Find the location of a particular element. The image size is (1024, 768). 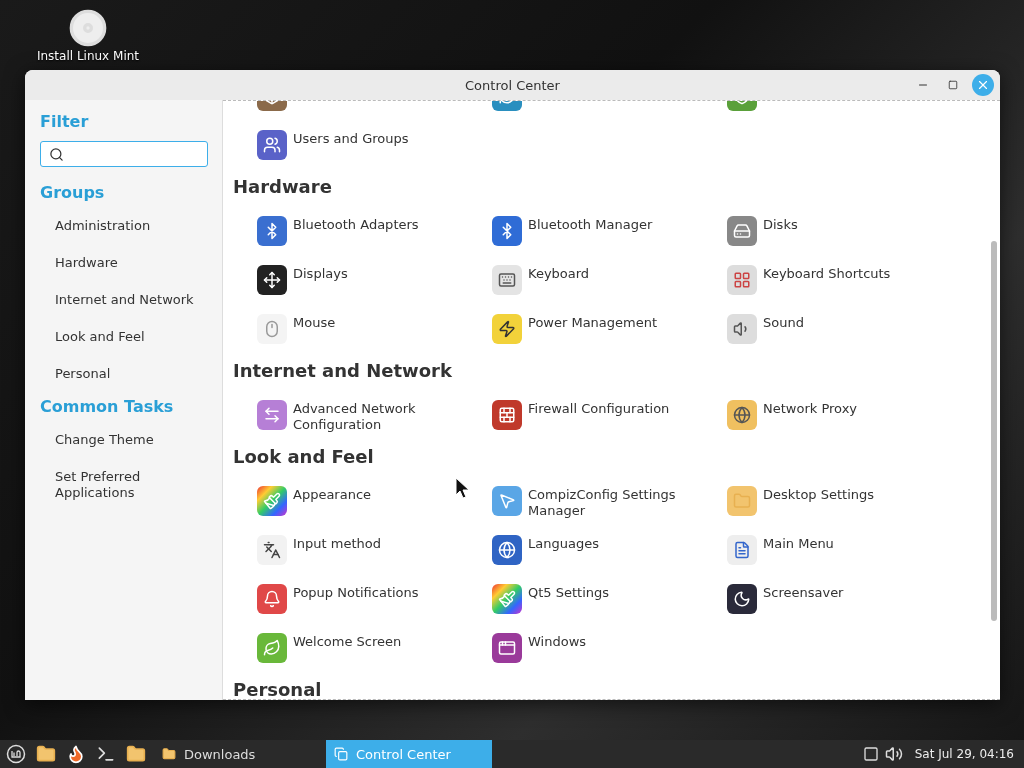

app-label: Keyboard Shortcuts is located at coordinates (827, 273).